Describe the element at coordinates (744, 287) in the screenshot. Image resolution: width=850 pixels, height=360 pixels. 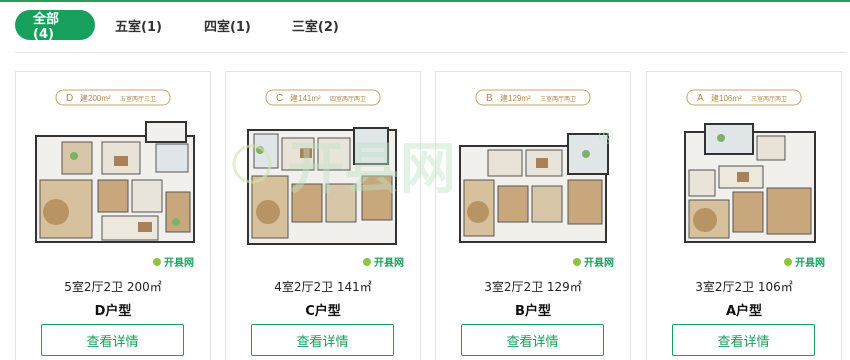
I see `room-spec: 3室2厅2卫 106㎡` at that location.